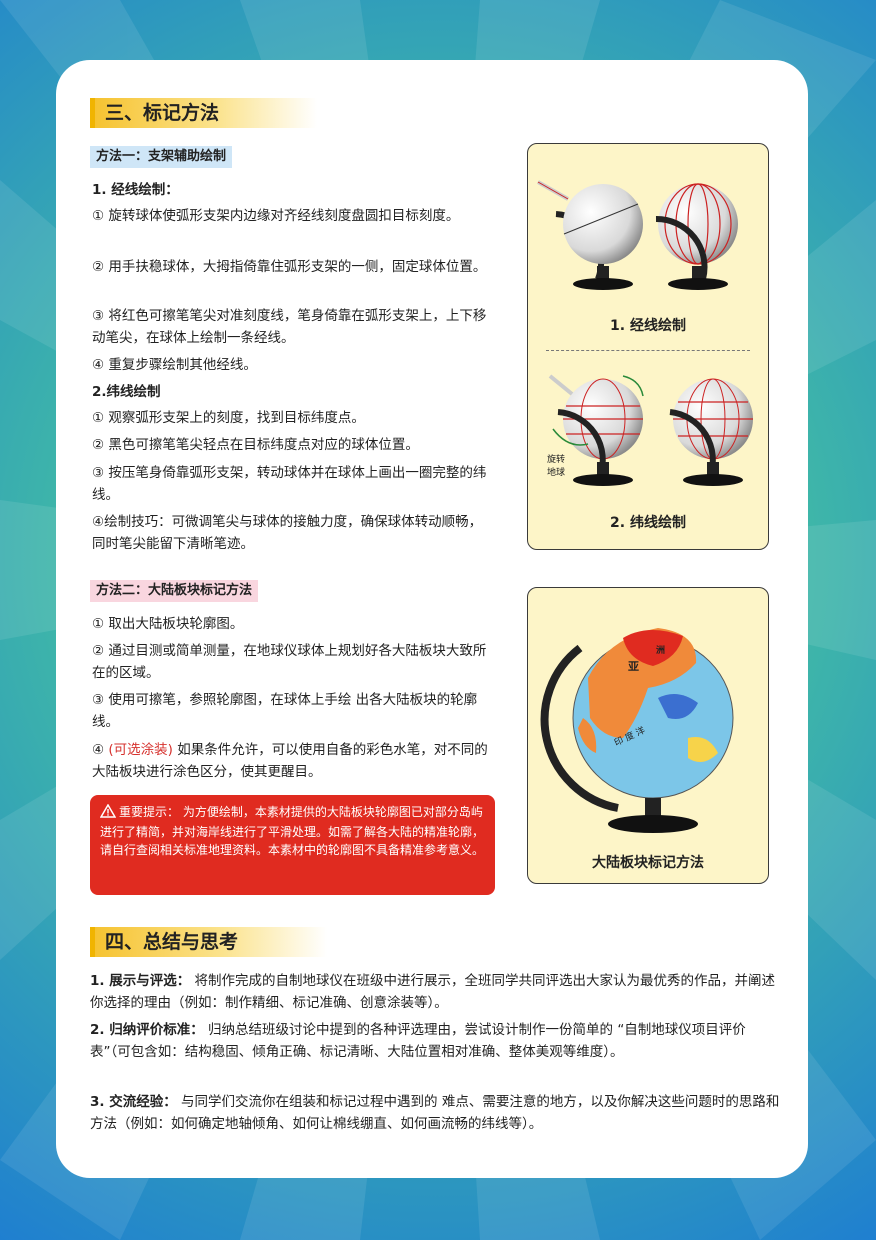 Image resolution: width=876 pixels, height=1240 pixels. I want to click on step-4-prefix: ④, so click(100, 750).